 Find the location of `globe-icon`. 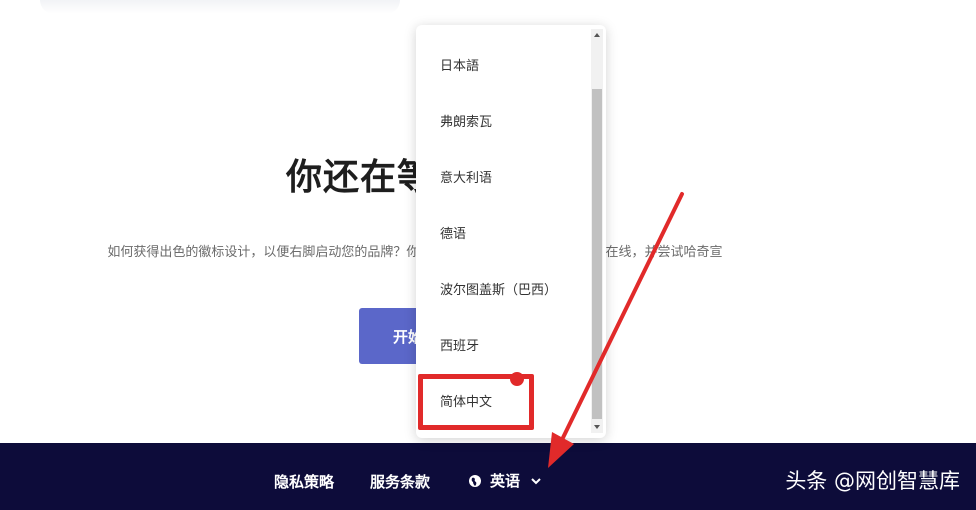

globe-icon is located at coordinates (475, 480).